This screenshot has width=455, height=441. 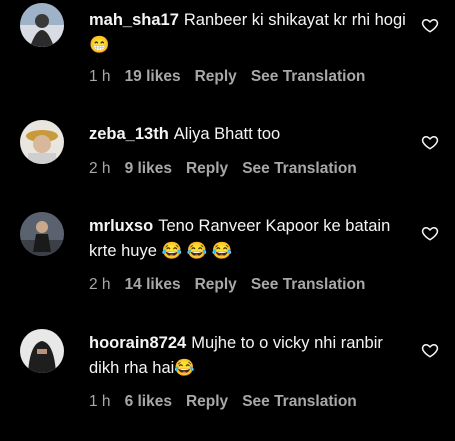 I want to click on comment-text: zeba_13th Aliya Bhatt too, so click(x=252, y=134).